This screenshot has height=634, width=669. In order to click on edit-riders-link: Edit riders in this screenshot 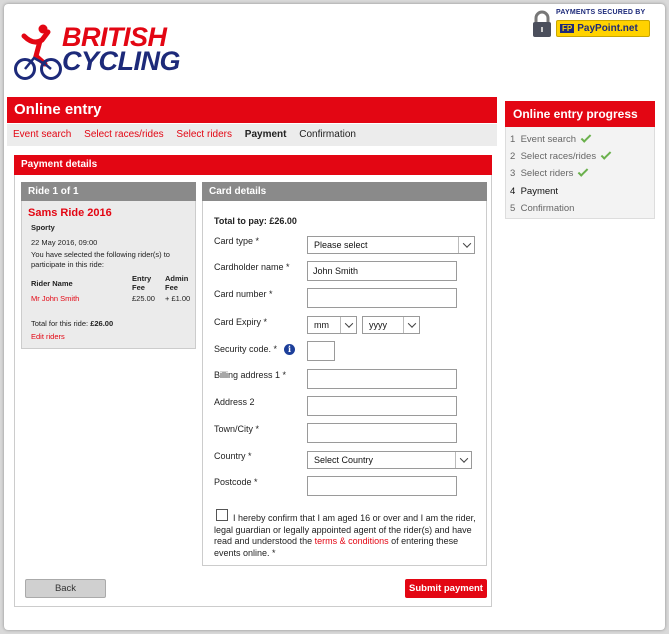, I will do `click(48, 336)`.